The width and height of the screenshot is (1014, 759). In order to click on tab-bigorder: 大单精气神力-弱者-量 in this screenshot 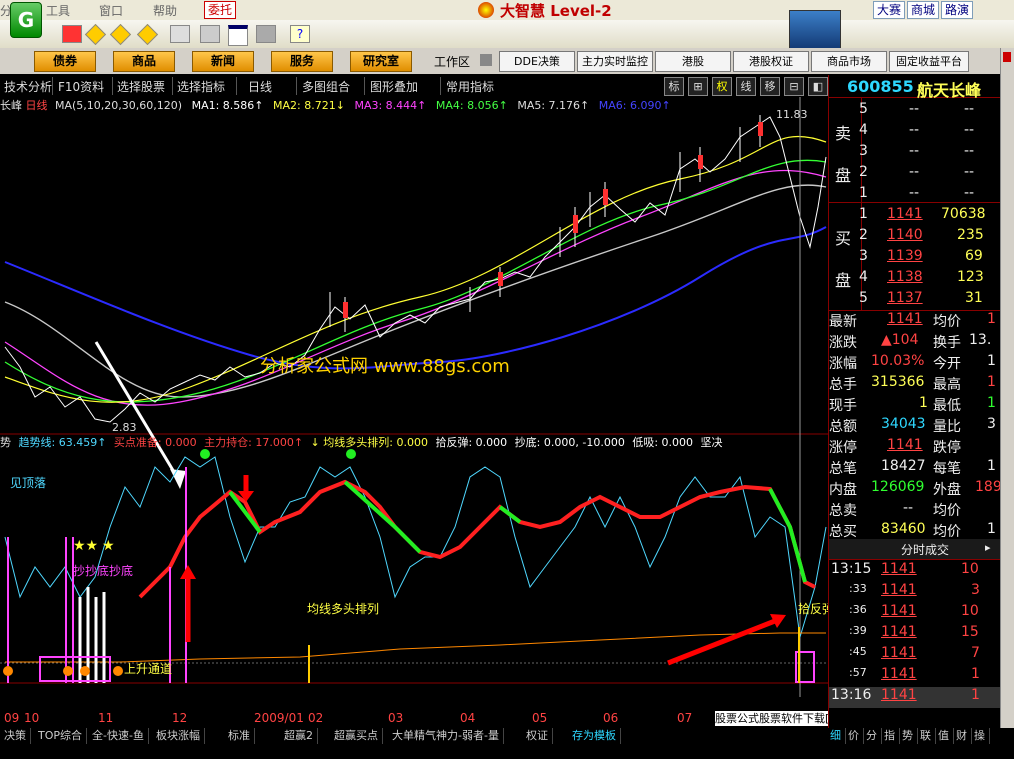, I will do `click(446, 736)`.